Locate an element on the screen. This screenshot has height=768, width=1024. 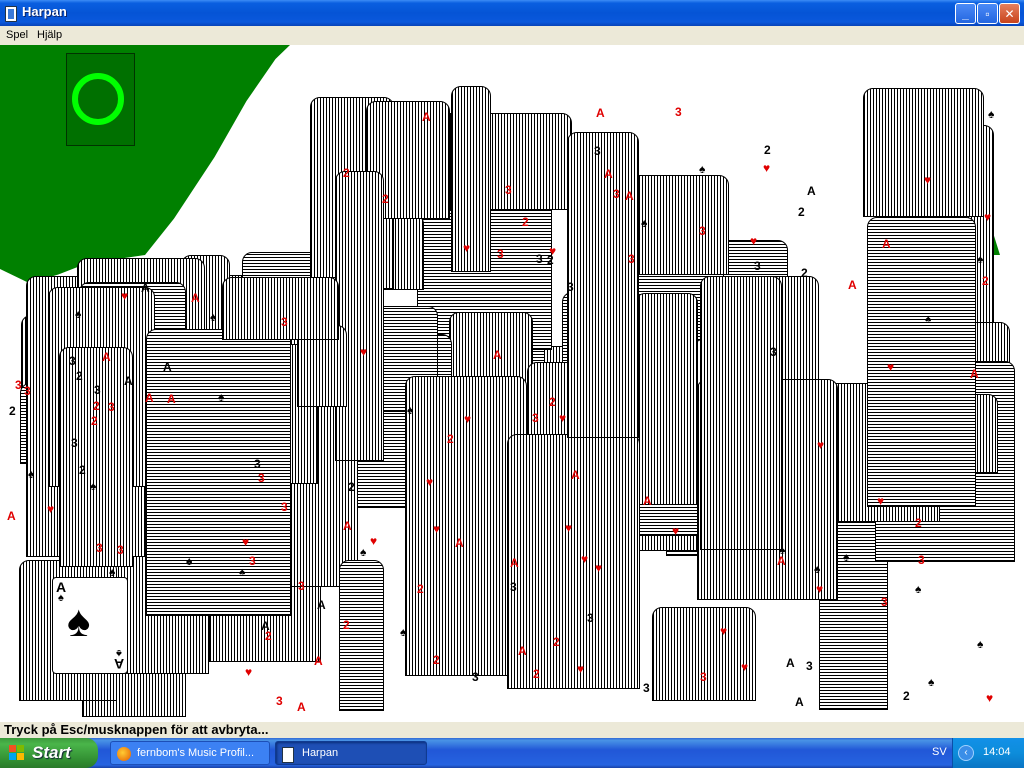
foundation-slot is located at coordinates (100, 99).